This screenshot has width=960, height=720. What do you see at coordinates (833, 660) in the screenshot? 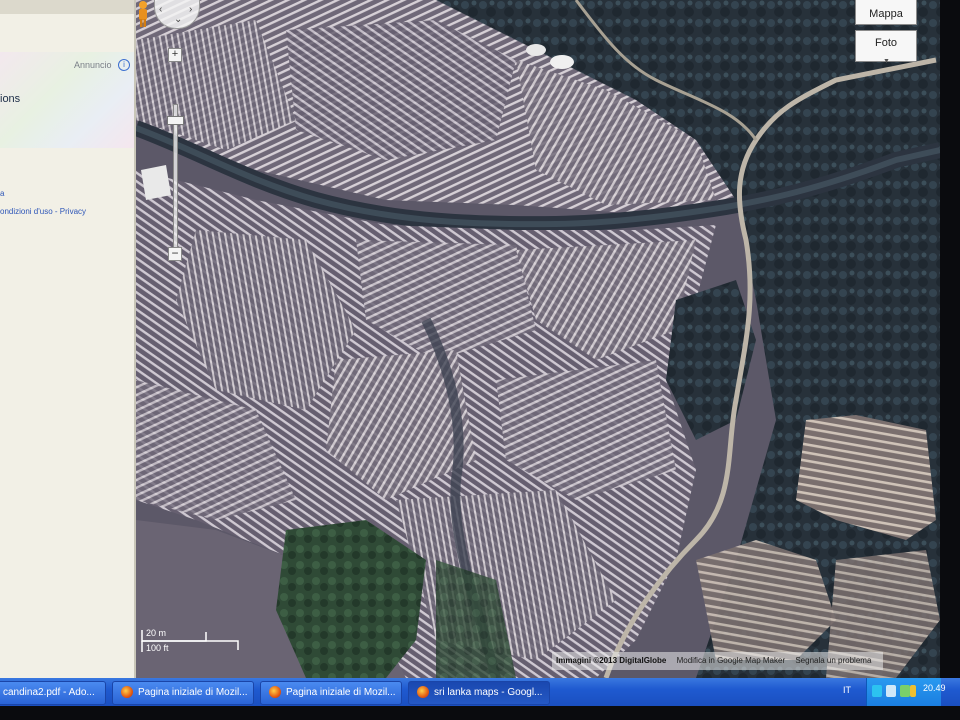
I see `report-problem-link: Segnala un problema` at bounding box center [833, 660].